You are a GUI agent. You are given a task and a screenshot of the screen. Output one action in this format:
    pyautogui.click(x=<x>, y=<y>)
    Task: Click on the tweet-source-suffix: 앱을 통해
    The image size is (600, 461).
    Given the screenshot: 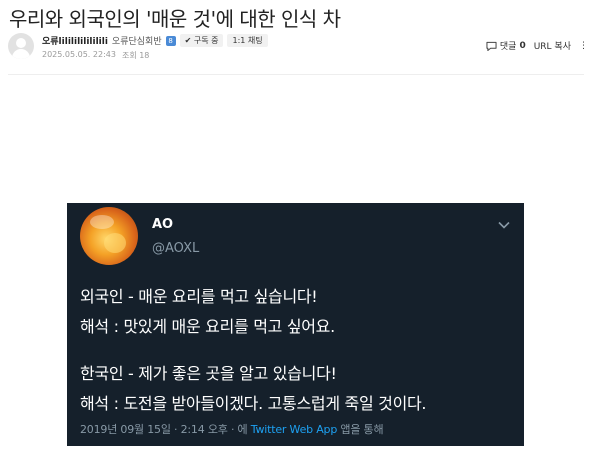 What is the action you would take?
    pyautogui.click(x=362, y=429)
    